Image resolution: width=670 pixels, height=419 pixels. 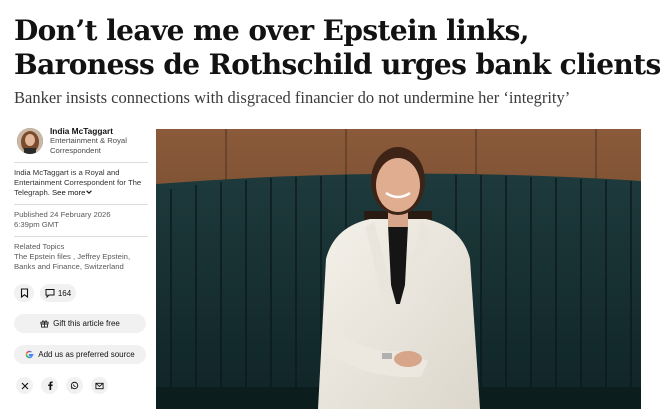 I want to click on author-role: Entertainment & Royal Correspondent, so click(x=88, y=145).